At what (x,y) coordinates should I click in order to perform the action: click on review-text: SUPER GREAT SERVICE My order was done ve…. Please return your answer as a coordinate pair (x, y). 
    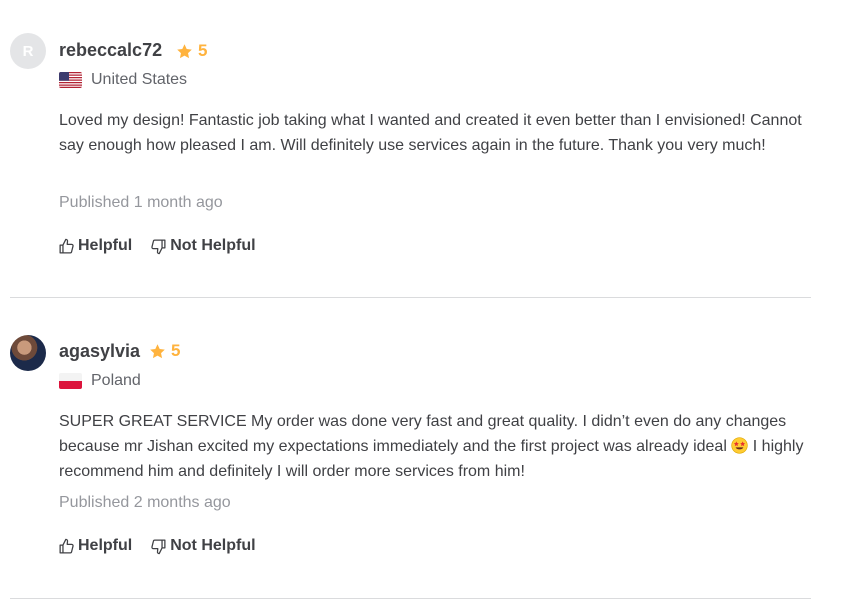
    Looking at the image, I should click on (436, 446).